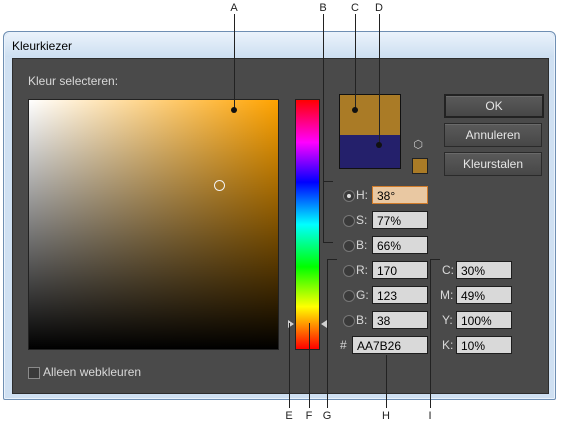 The width and height of the screenshot is (561, 425). Describe the element at coordinates (362, 320) in the screenshot. I see `blue-label: B:` at that location.